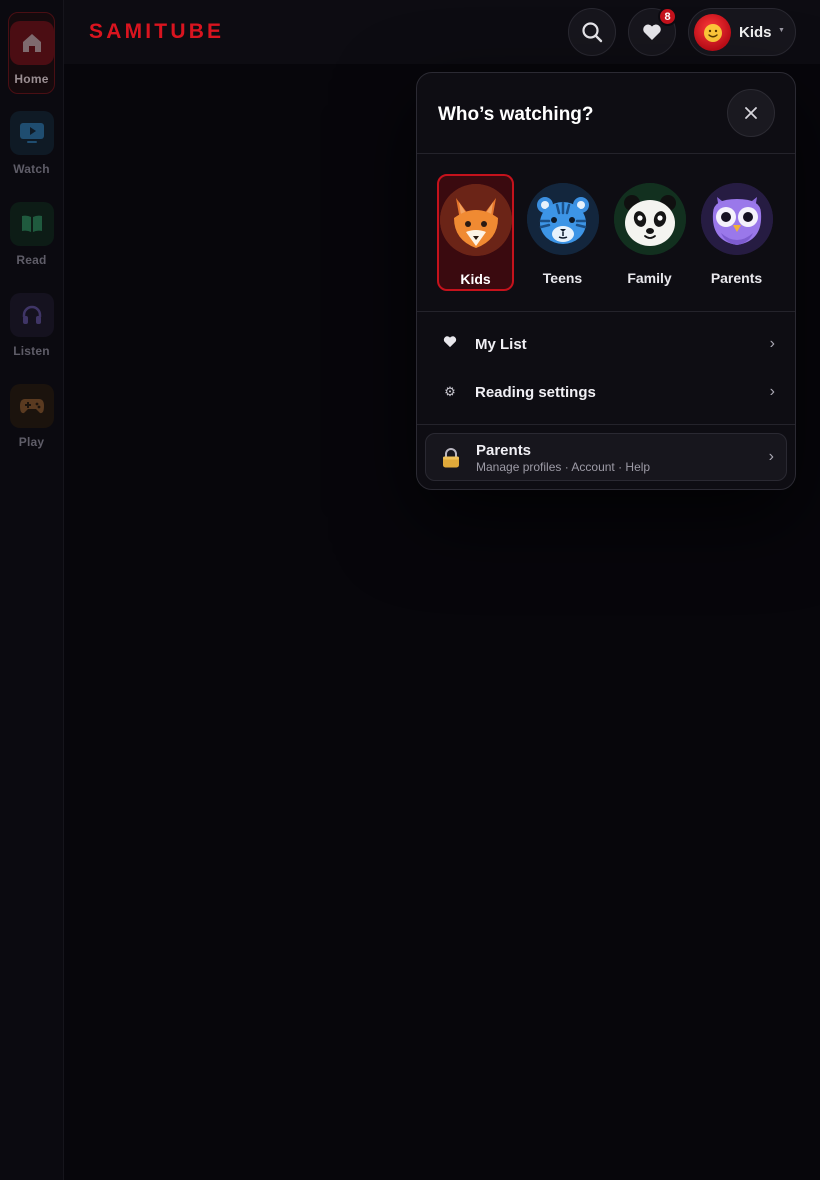  What do you see at coordinates (781, 30) in the screenshot?
I see `caret-down-icon: ▼` at bounding box center [781, 30].